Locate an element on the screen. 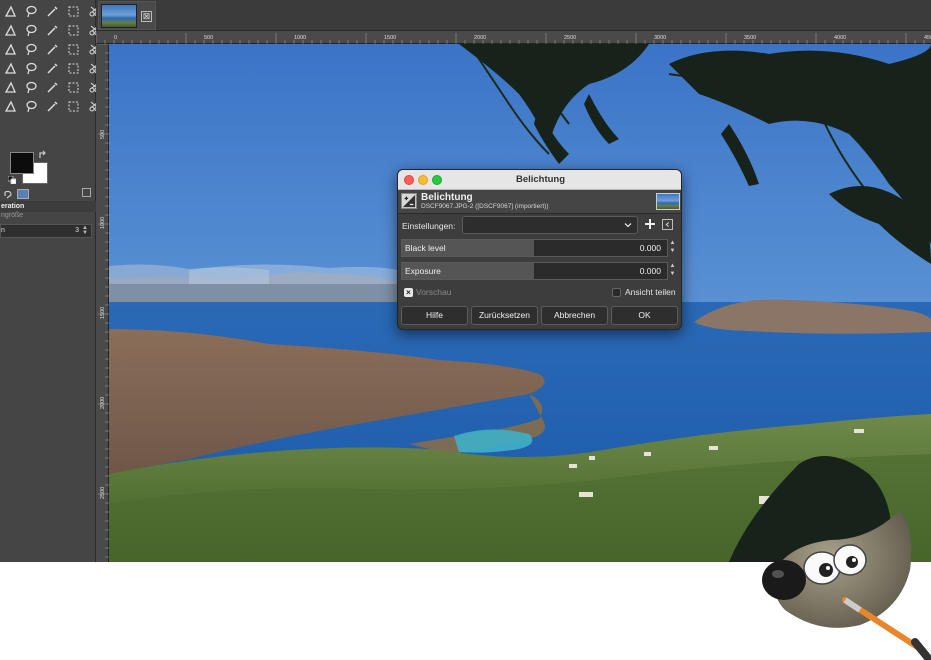 This screenshot has width=931, height=660. pencil-icon is located at coordinates (31, 87).